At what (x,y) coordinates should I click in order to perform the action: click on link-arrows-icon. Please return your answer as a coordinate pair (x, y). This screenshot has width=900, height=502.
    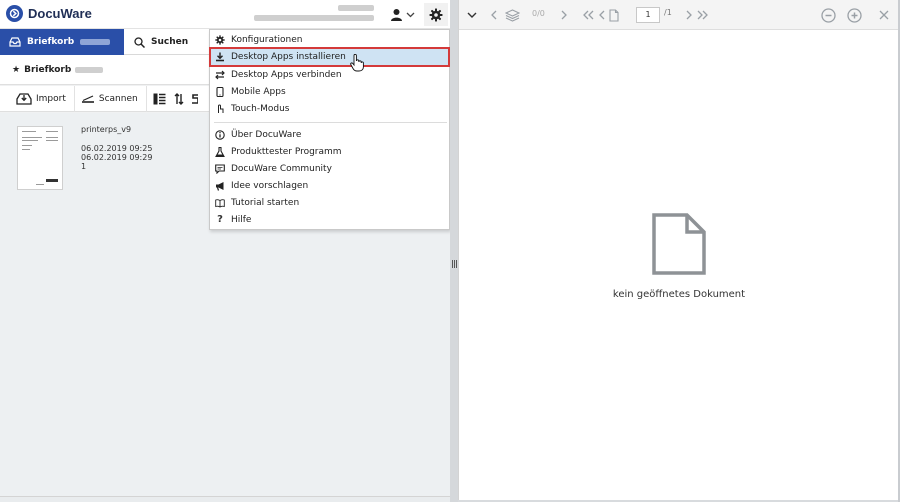
    Looking at the image, I should click on (220, 75).